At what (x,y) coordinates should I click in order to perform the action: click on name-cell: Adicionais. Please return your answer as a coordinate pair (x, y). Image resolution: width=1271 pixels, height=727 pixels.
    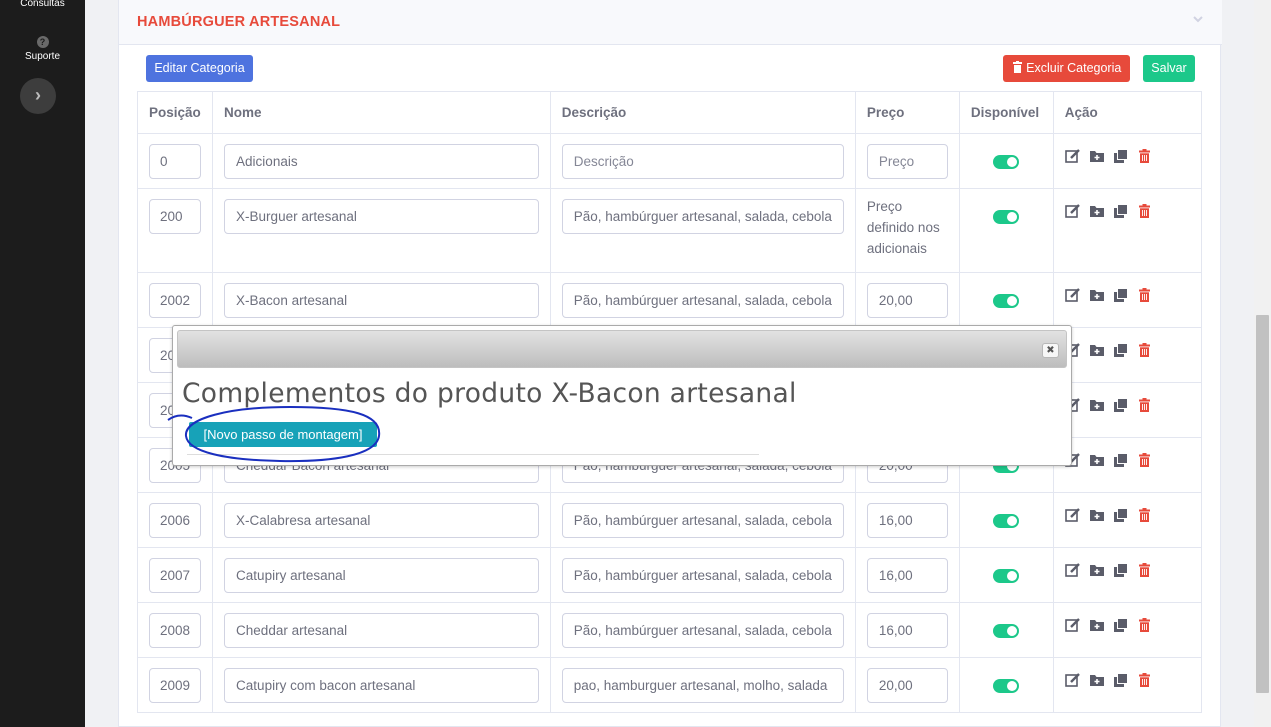
    Looking at the image, I should click on (381, 161).